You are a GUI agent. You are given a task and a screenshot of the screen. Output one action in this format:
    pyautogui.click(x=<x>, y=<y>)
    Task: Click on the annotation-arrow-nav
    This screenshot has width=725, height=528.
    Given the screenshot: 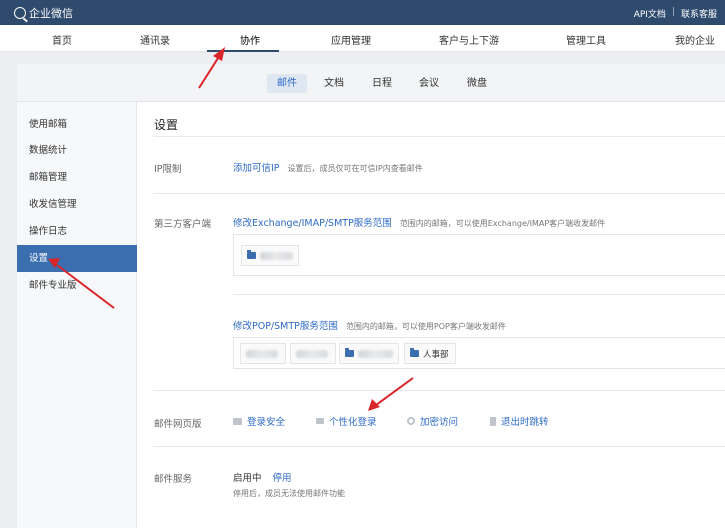 What is the action you would take?
    pyautogui.click(x=209, y=71)
    